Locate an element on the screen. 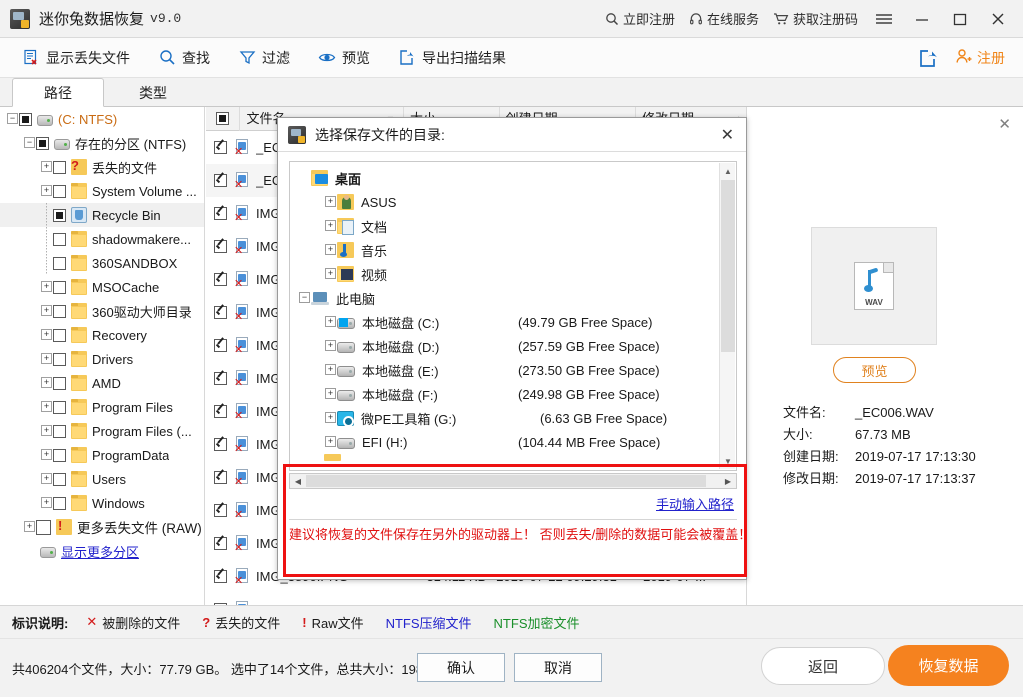 The image size is (1023, 697). tree-node-recycle-bin: Recycle Bin is located at coordinates (102, 215).